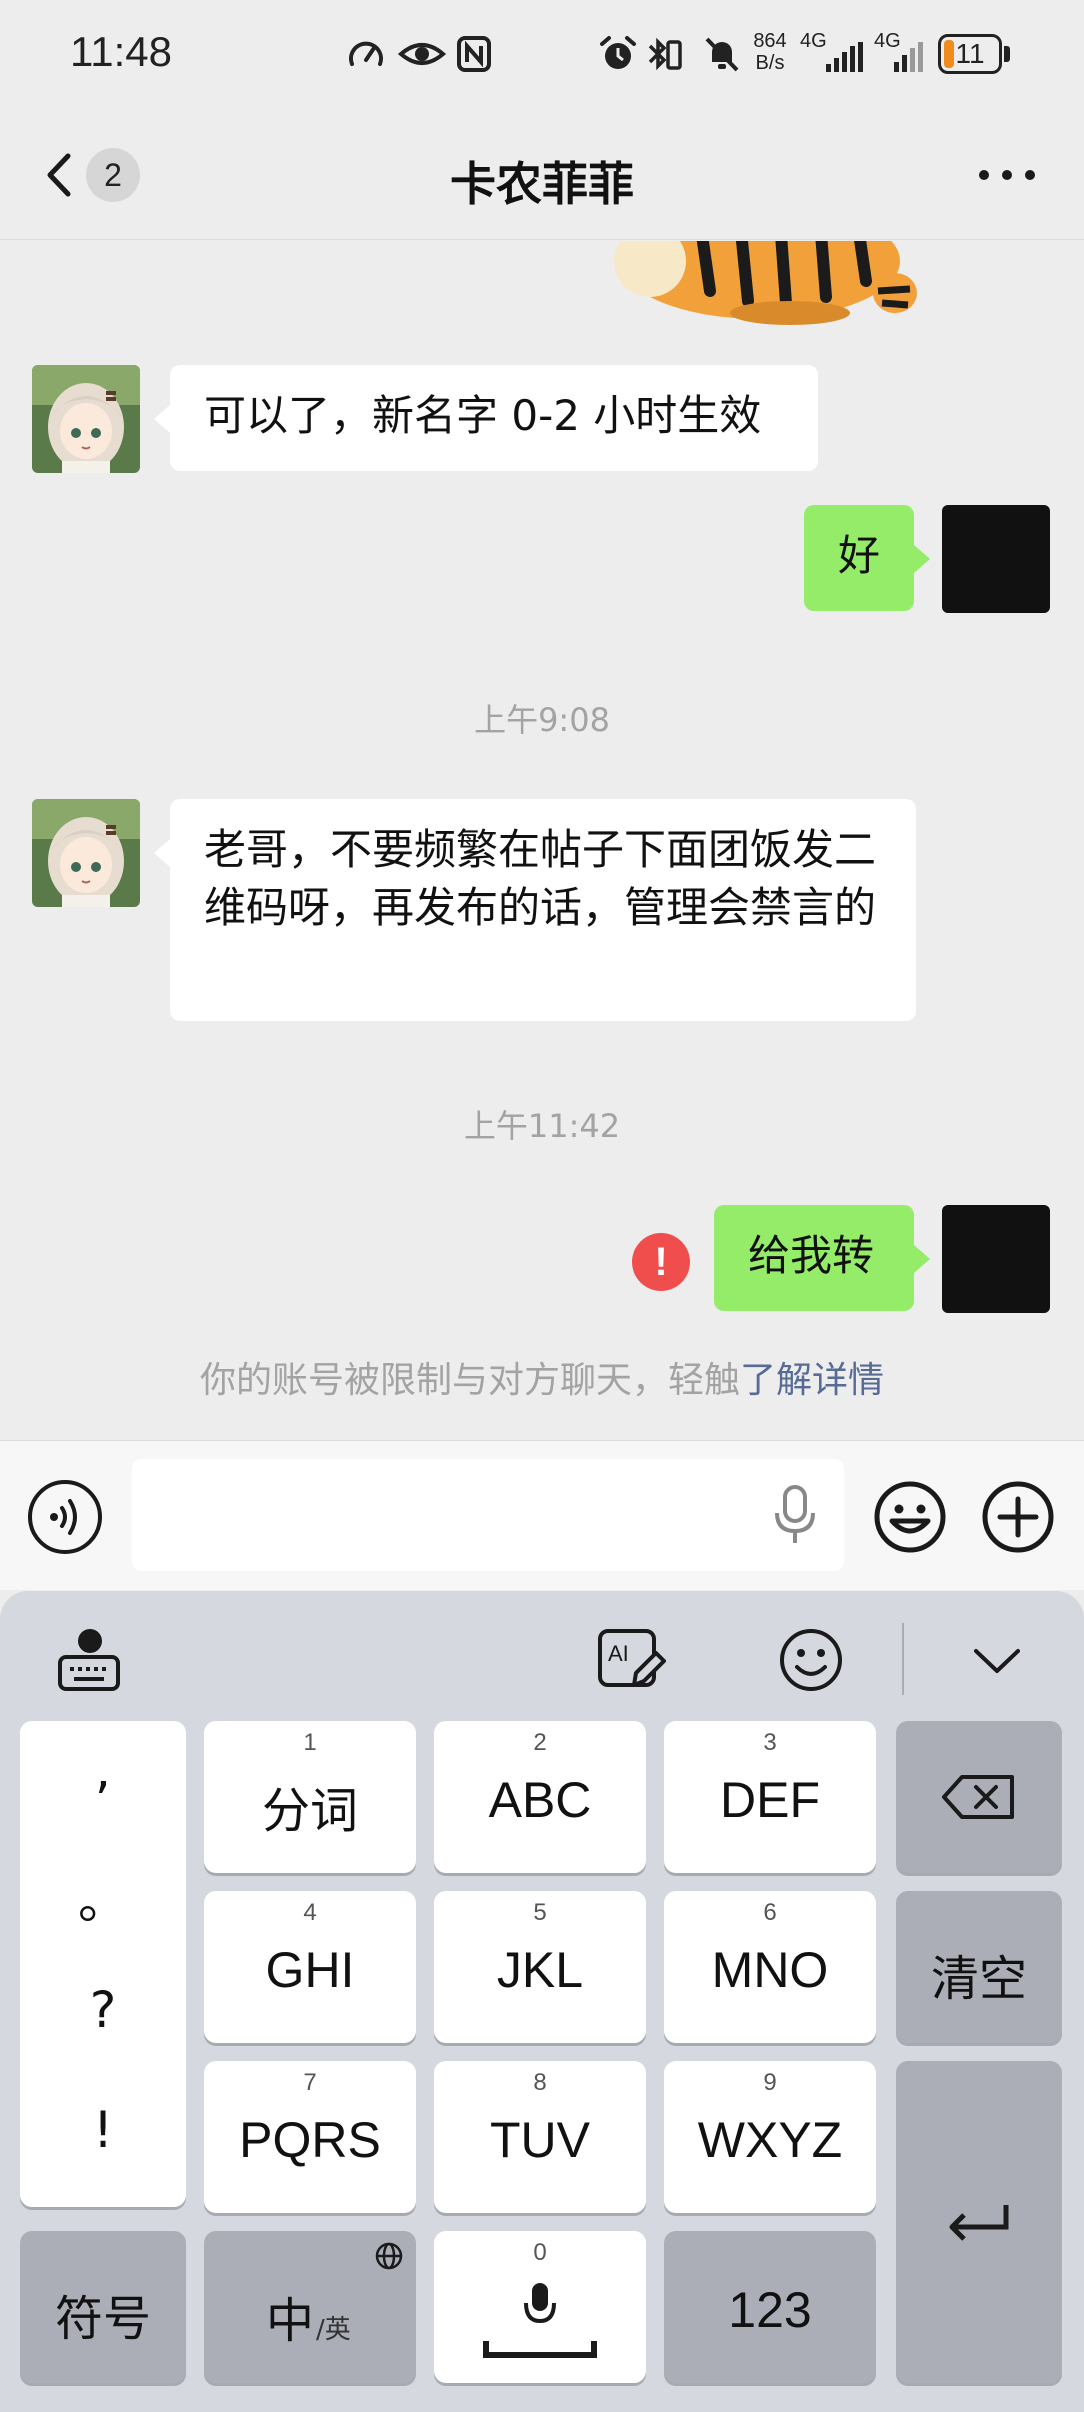 The width and height of the screenshot is (1084, 2412). I want to click on key-number: 7, so click(310, 2082).